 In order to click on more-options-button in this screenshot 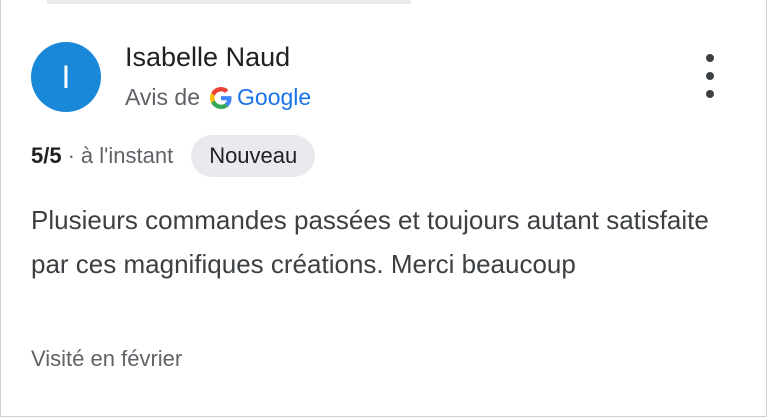, I will do `click(710, 76)`.